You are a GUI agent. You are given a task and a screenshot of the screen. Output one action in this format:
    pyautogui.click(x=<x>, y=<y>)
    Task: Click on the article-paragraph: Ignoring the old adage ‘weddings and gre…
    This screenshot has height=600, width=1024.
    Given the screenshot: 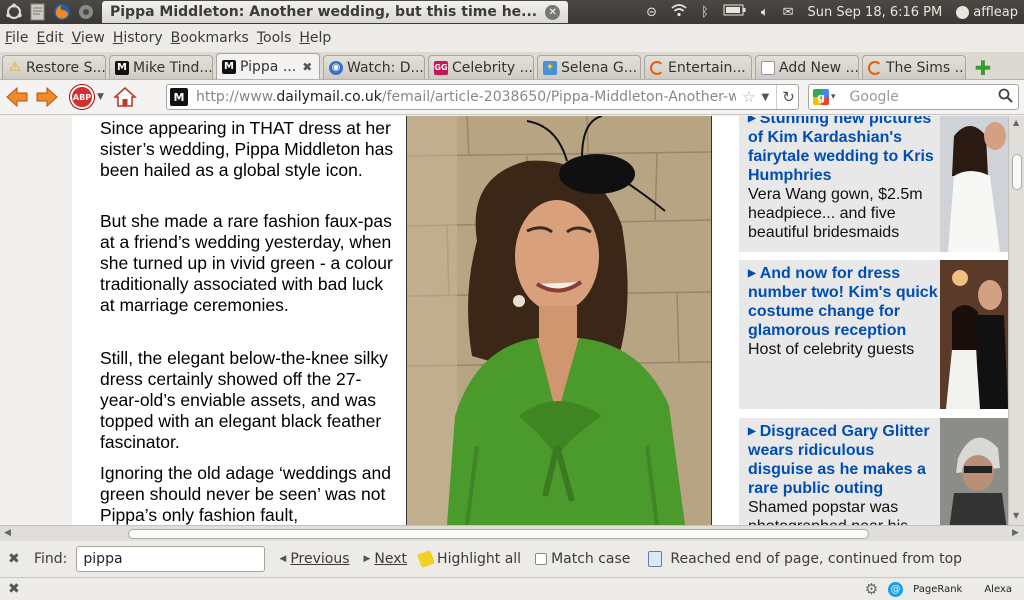 What is the action you would take?
    pyautogui.click(x=245, y=494)
    